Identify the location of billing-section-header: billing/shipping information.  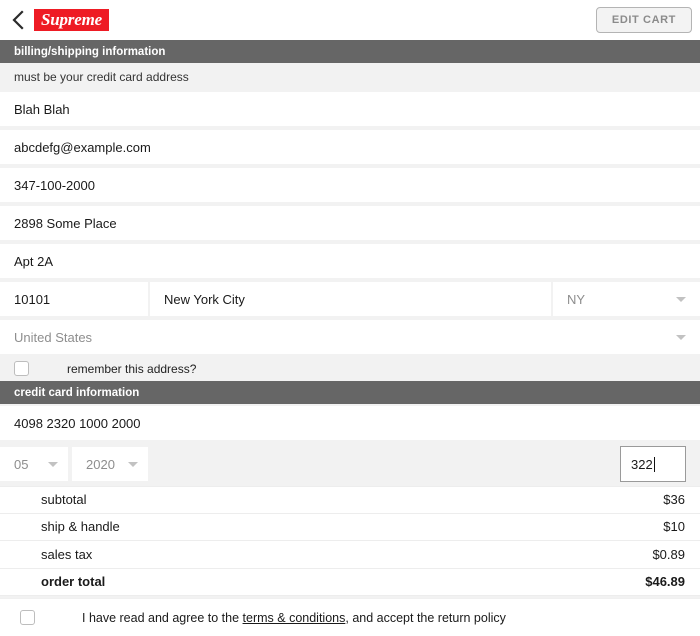
(350, 51).